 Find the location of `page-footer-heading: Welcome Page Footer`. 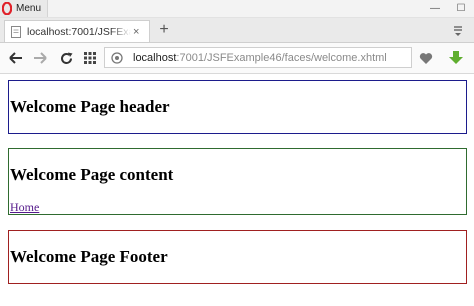

page-footer-heading: Welcome Page Footer is located at coordinates (89, 256).